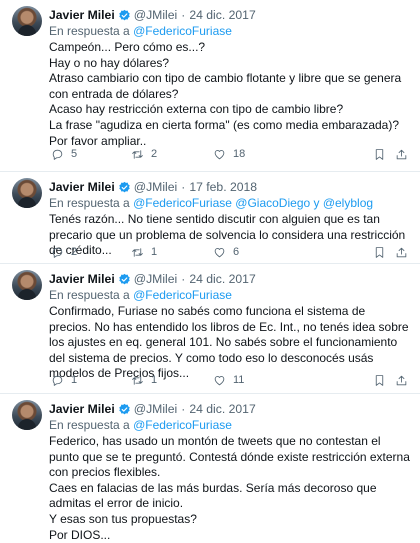  I want to click on tweet-header: Javier Milei @JMilei · 17 feb. 2018, so click(153, 187).